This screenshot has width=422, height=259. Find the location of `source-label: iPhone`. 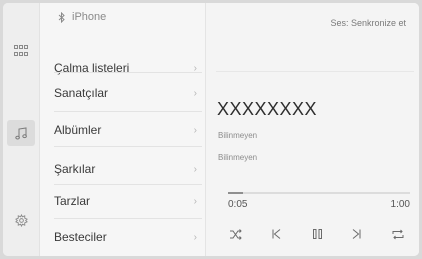

source-label: iPhone is located at coordinates (89, 17).